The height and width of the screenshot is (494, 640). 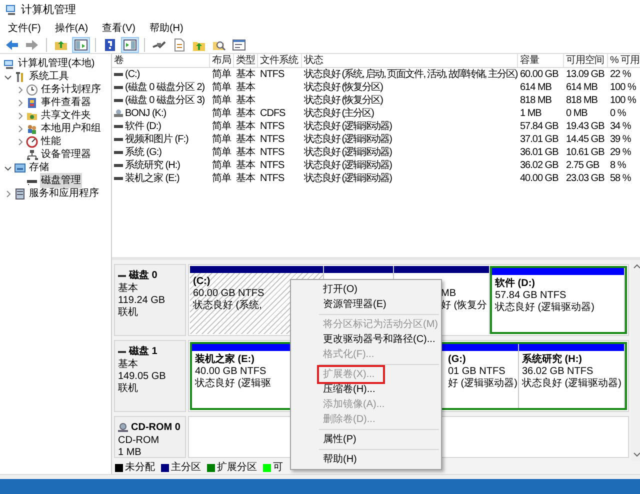 I want to click on partition-title: 装机之家 (E:), so click(x=224, y=360).